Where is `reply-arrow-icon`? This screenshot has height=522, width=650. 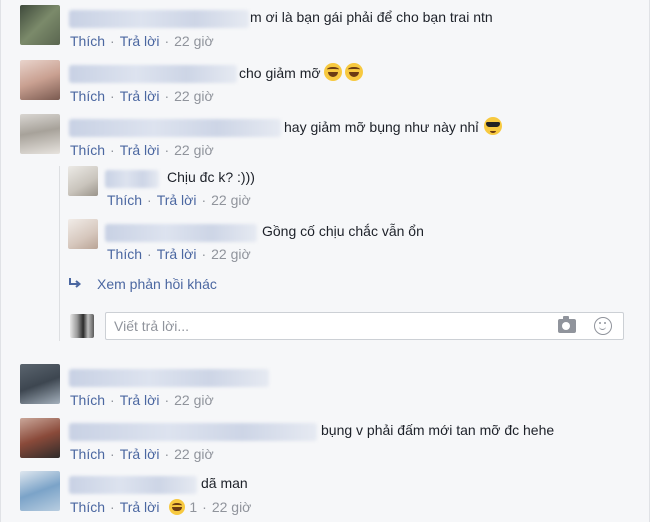
reply-arrow-icon is located at coordinates (75, 283).